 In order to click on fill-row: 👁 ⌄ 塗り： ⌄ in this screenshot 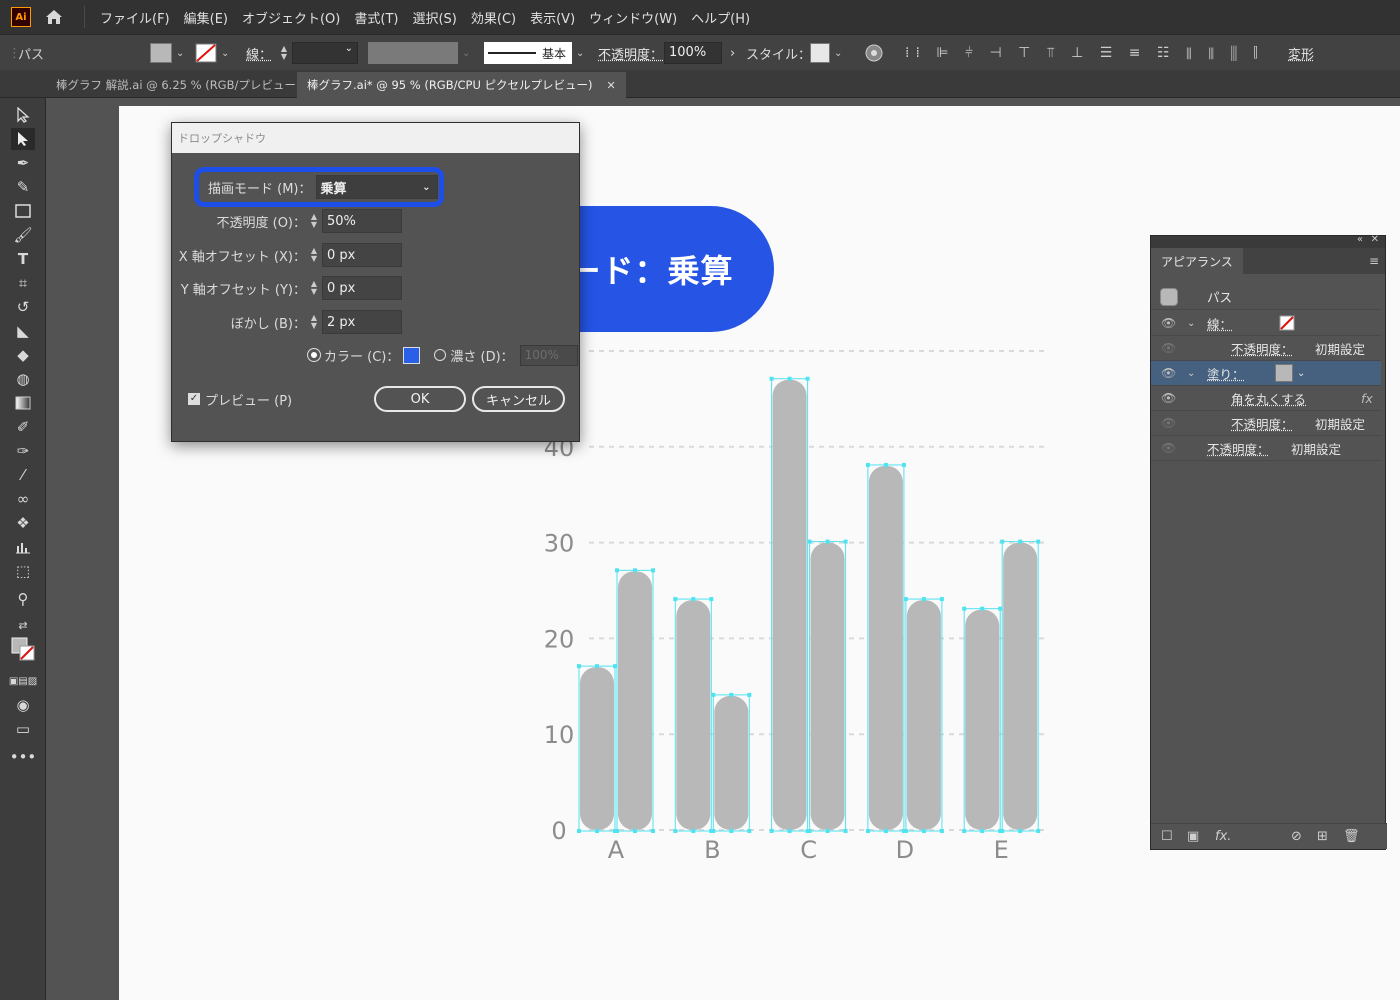, I will do `click(1266, 373)`.